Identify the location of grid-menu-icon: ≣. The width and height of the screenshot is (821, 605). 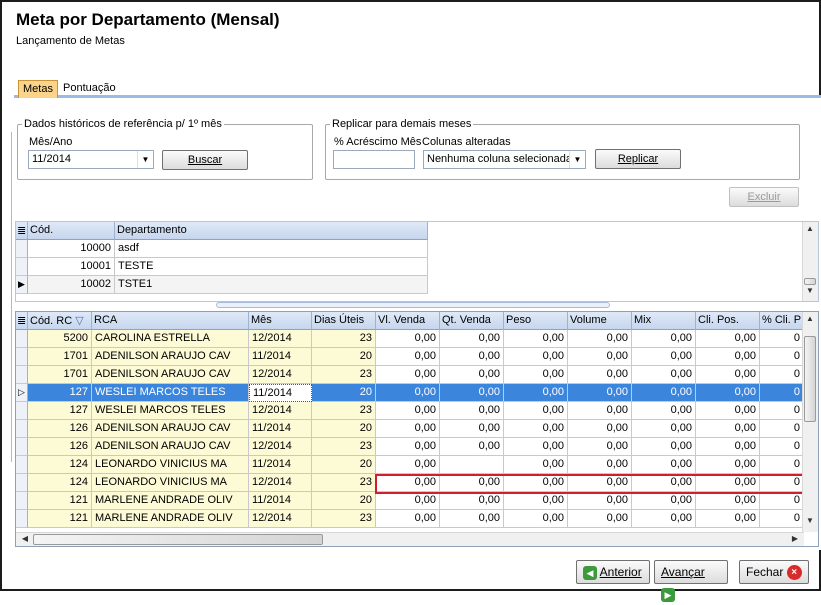
(22, 321).